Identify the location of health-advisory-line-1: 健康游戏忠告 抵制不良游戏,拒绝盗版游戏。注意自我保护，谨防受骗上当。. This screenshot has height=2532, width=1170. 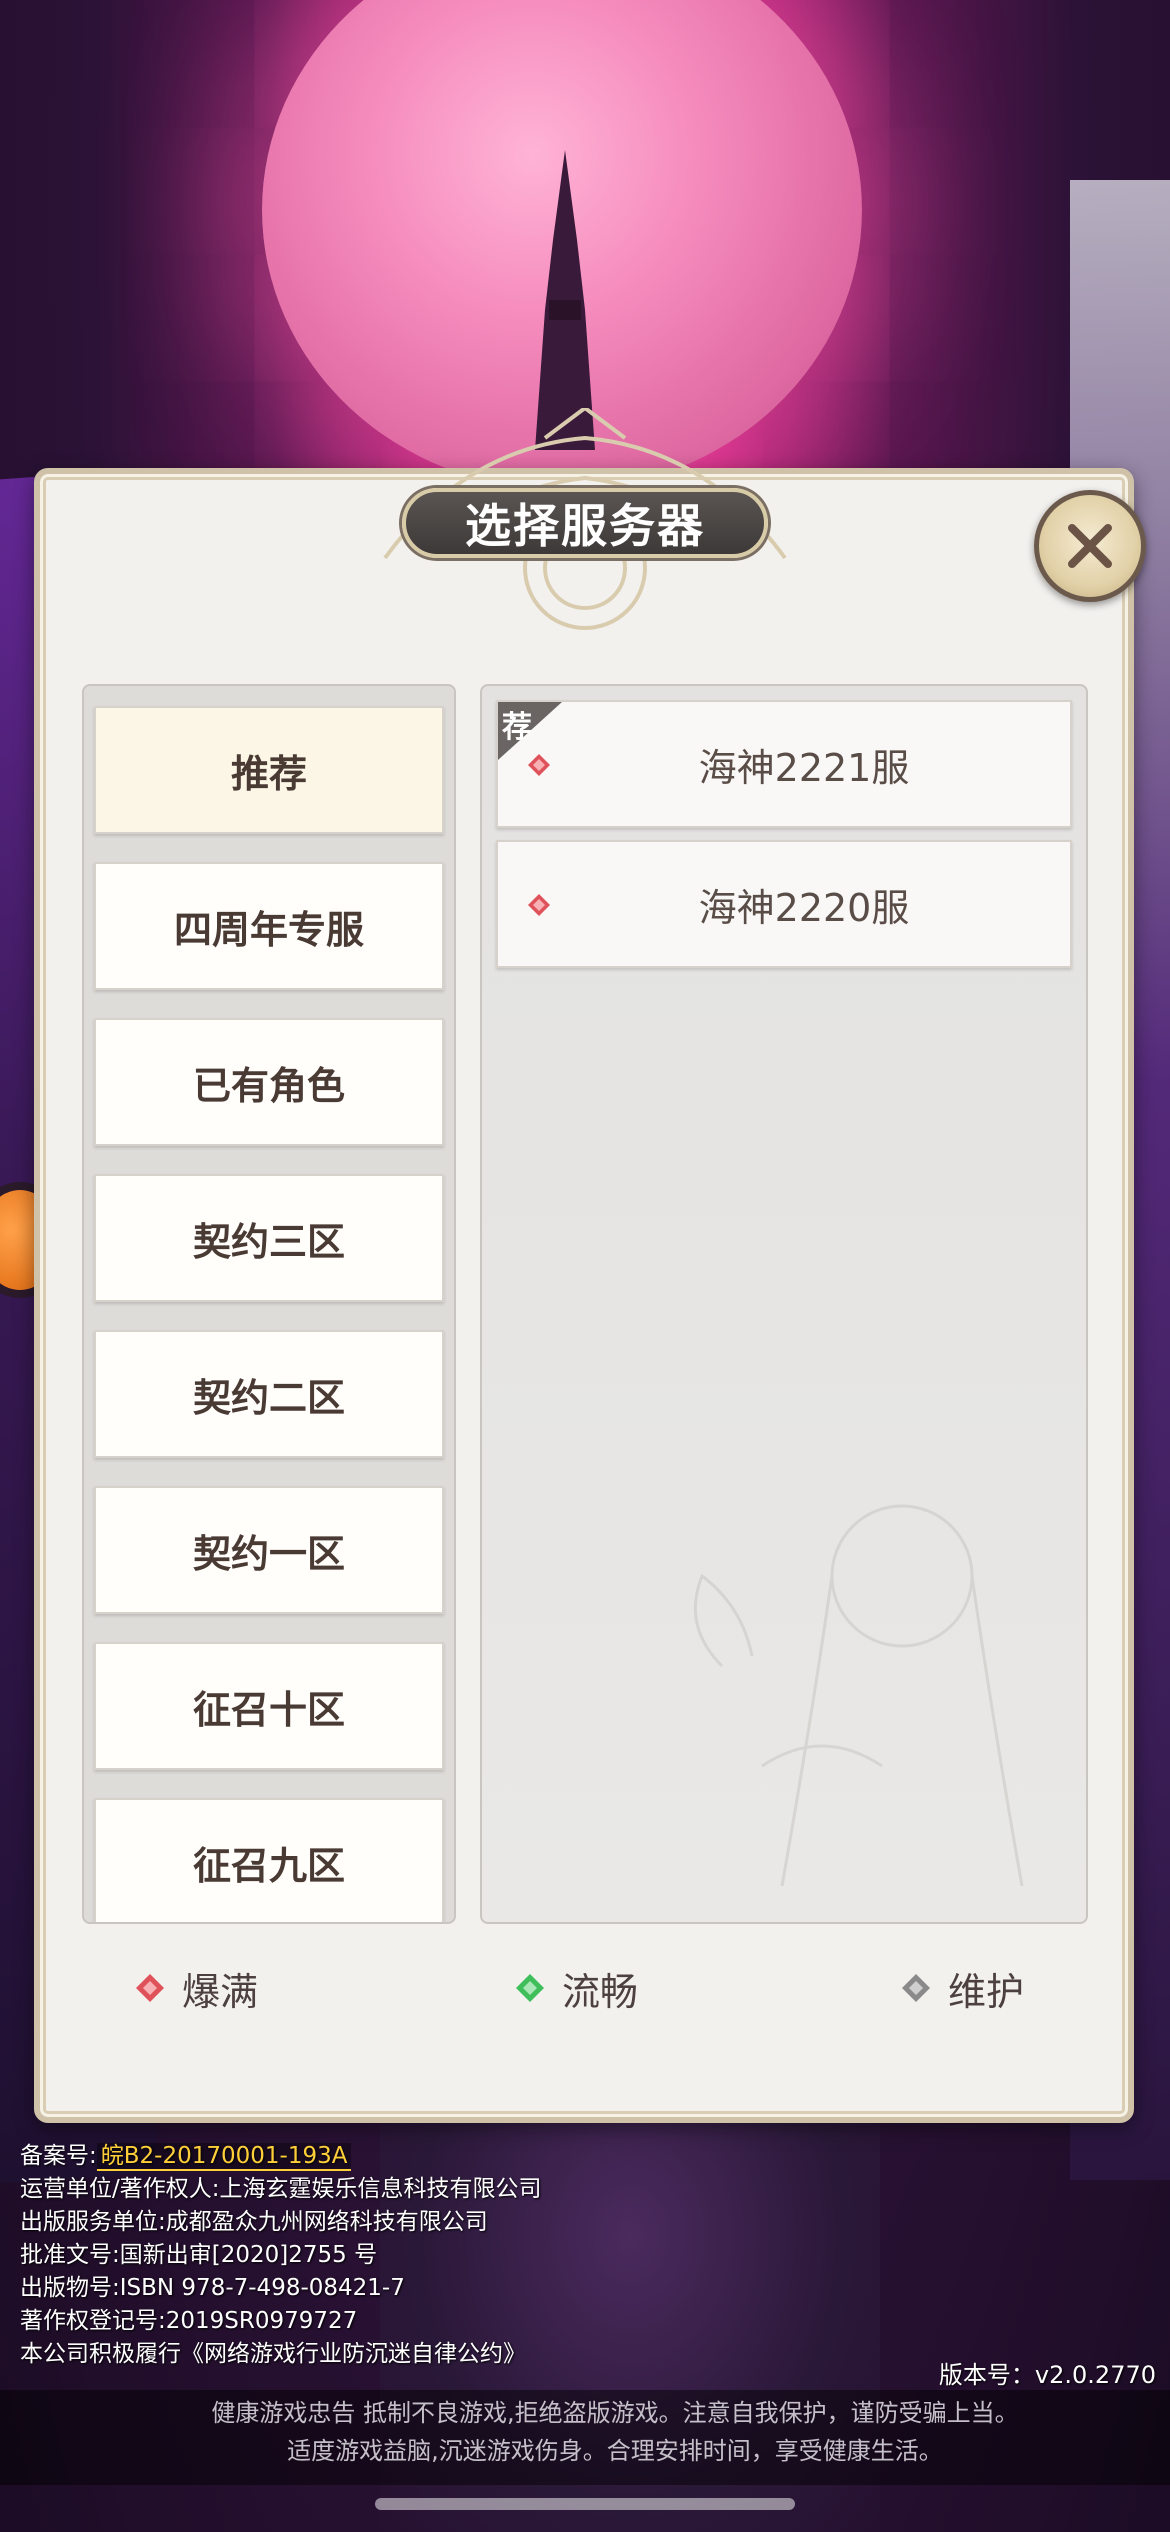
(615, 2413).